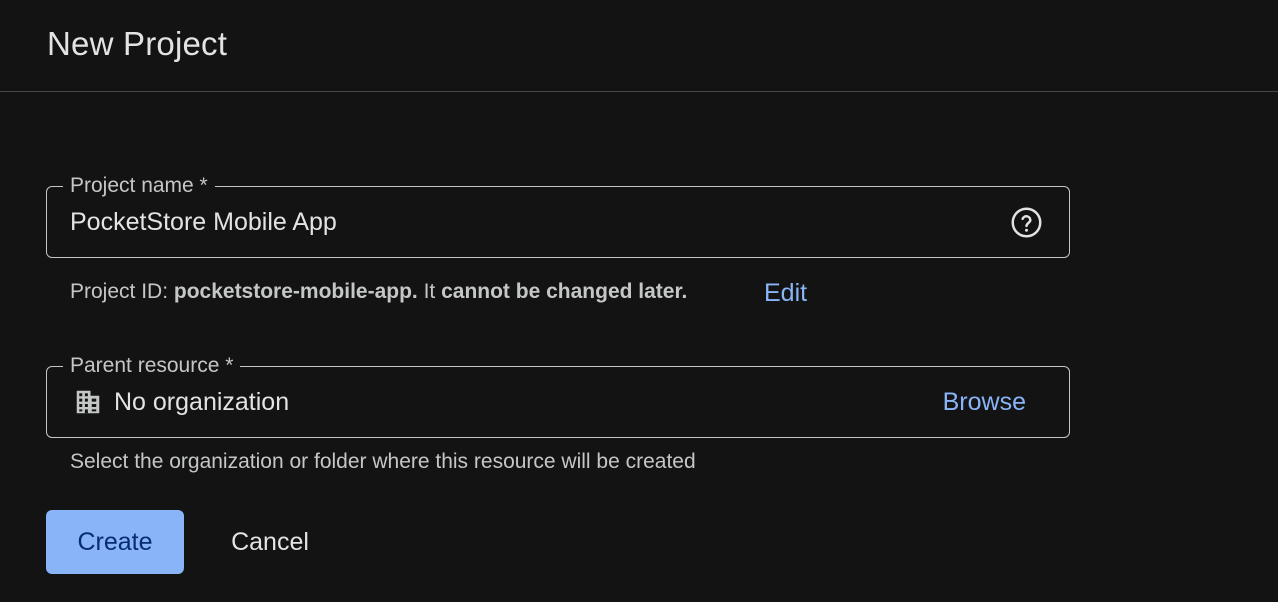 The image size is (1278, 602). Describe the element at coordinates (984, 402) in the screenshot. I see `browse-button: Browse` at that location.